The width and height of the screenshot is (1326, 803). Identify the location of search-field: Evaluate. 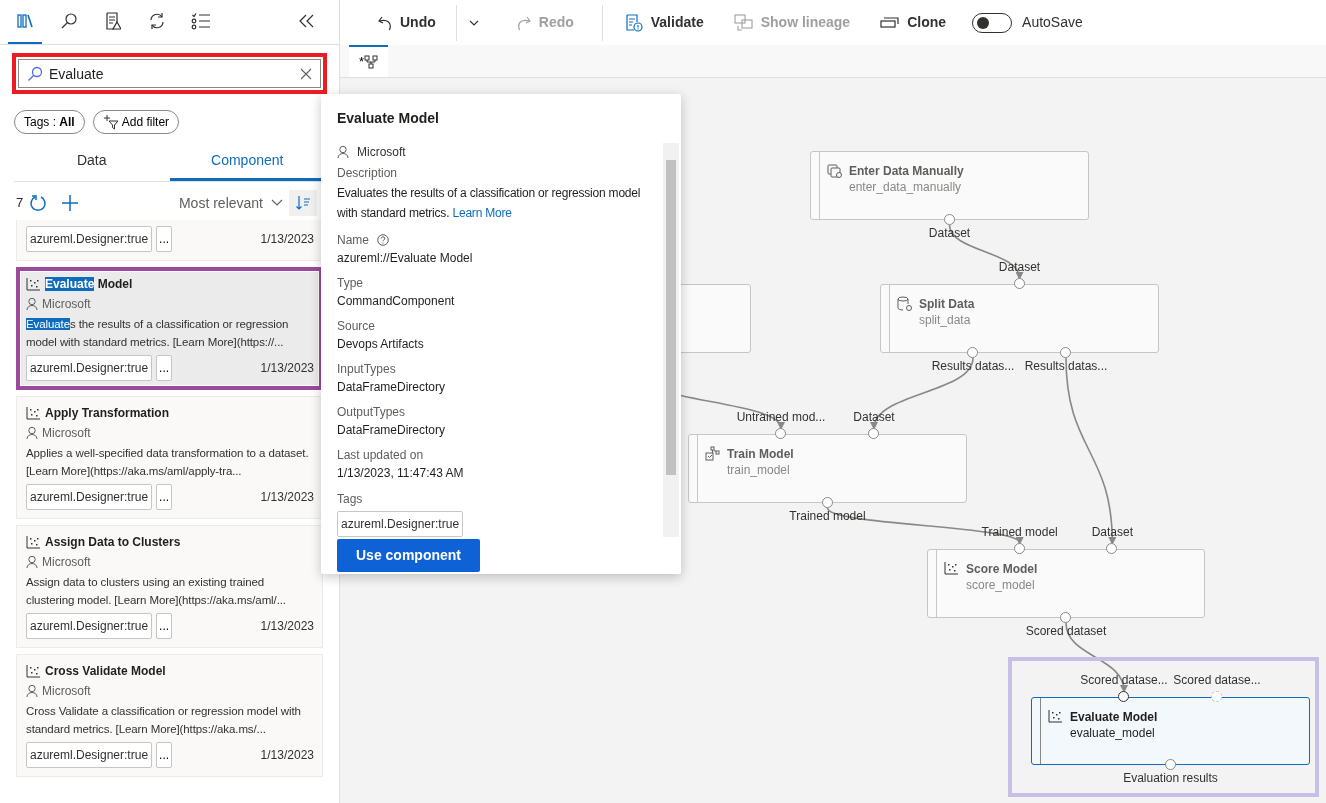
(169, 73).